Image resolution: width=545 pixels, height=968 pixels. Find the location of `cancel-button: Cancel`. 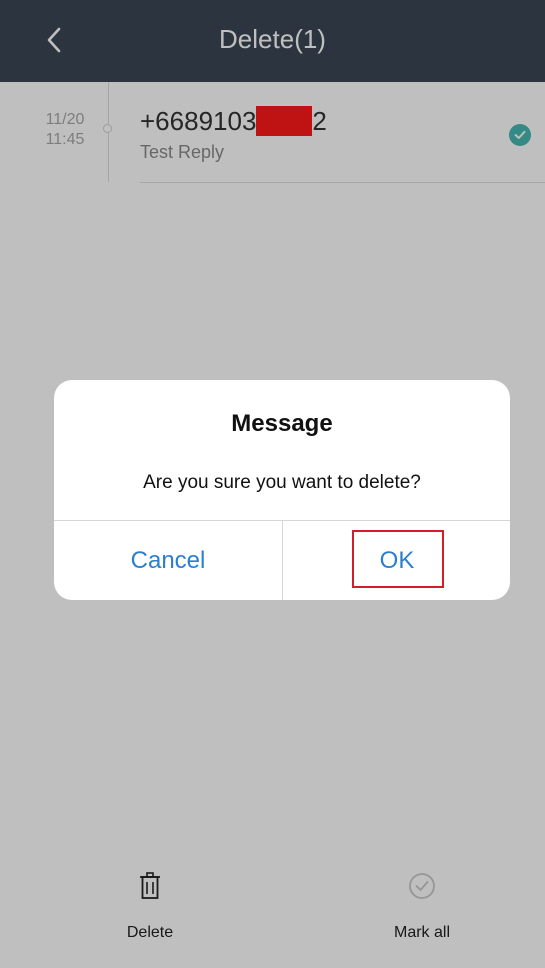

cancel-button: Cancel is located at coordinates (168, 560).